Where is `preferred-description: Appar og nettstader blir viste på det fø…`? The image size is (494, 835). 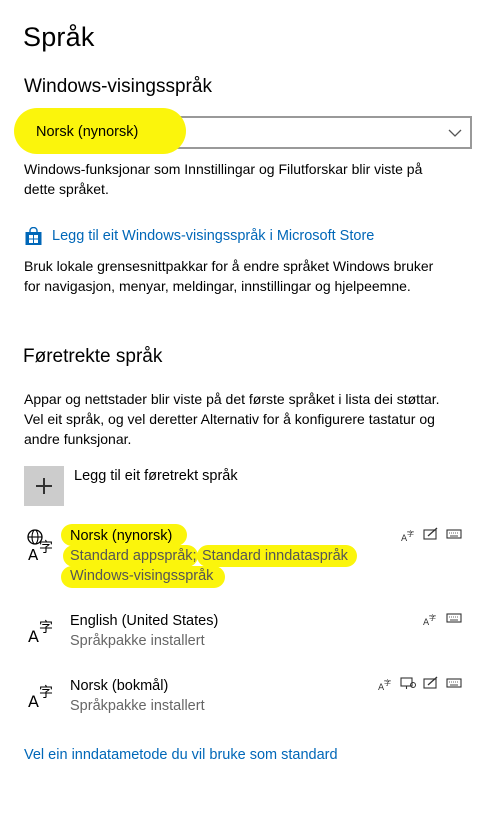
preferred-description: Appar og nettstader blir viste på det fø… is located at coordinates (232, 419).